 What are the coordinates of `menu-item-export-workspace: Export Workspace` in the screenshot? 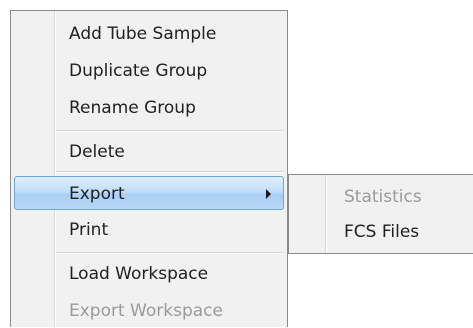 It's located at (149, 311).